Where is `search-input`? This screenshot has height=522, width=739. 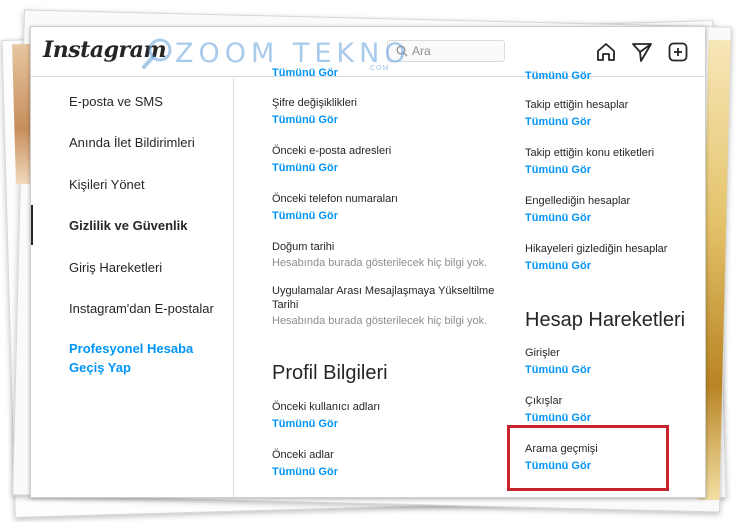
search-input is located at coordinates (452, 51).